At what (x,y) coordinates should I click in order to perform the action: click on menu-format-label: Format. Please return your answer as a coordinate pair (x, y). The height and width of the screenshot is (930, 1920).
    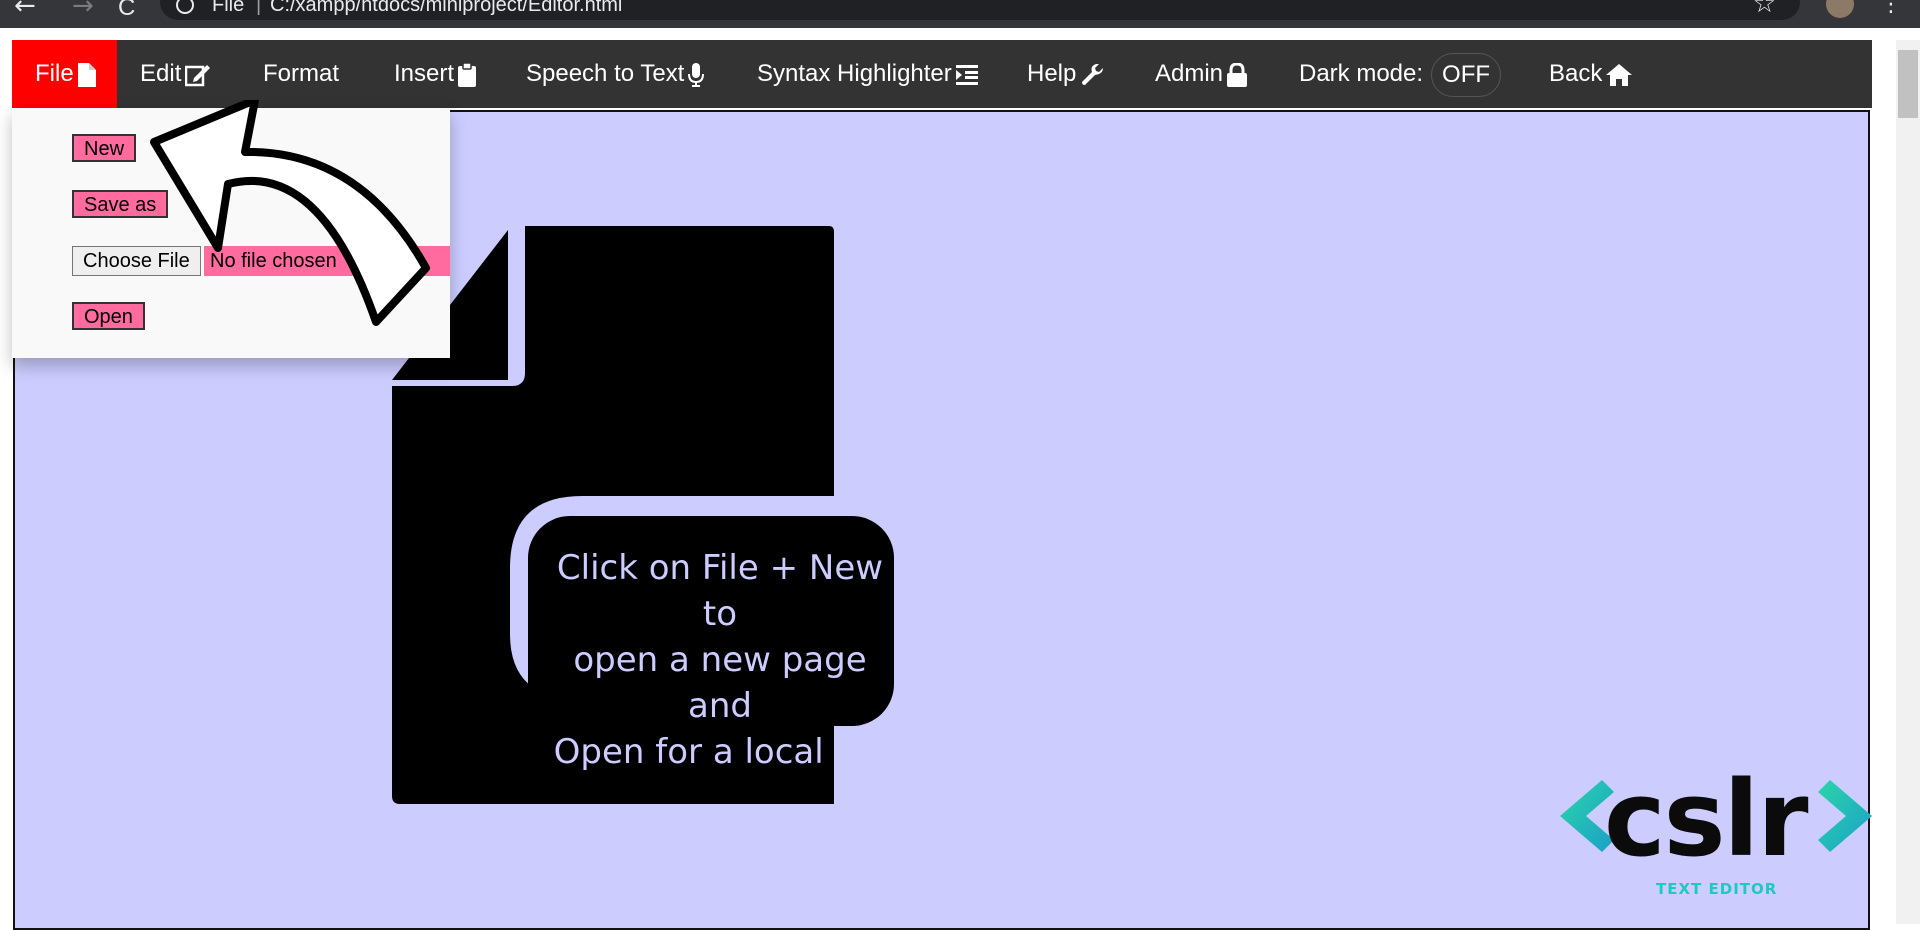
    Looking at the image, I should click on (301, 73).